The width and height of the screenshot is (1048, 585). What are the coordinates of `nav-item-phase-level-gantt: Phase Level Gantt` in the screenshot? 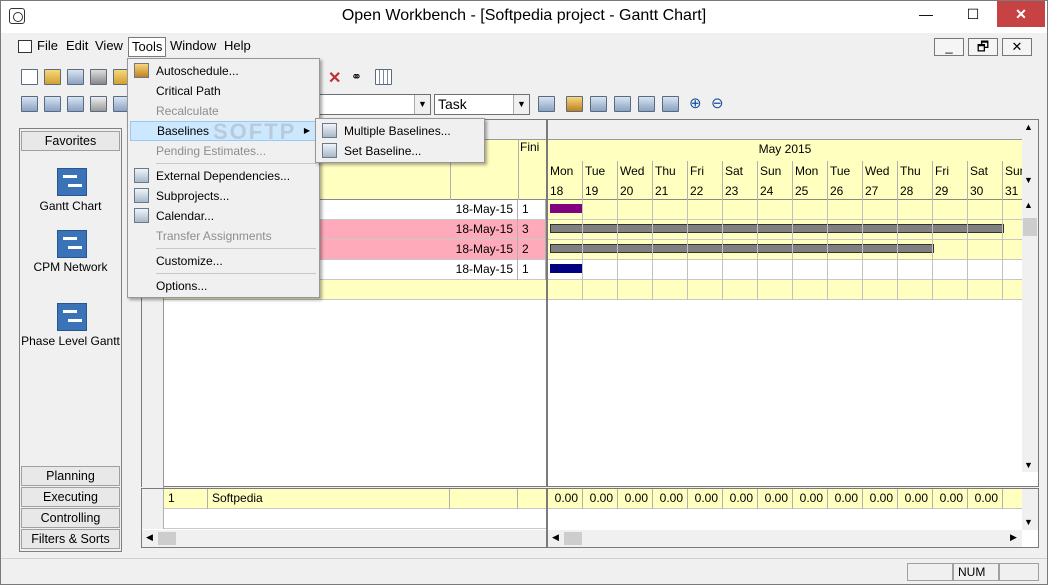 It's located at (70, 341).